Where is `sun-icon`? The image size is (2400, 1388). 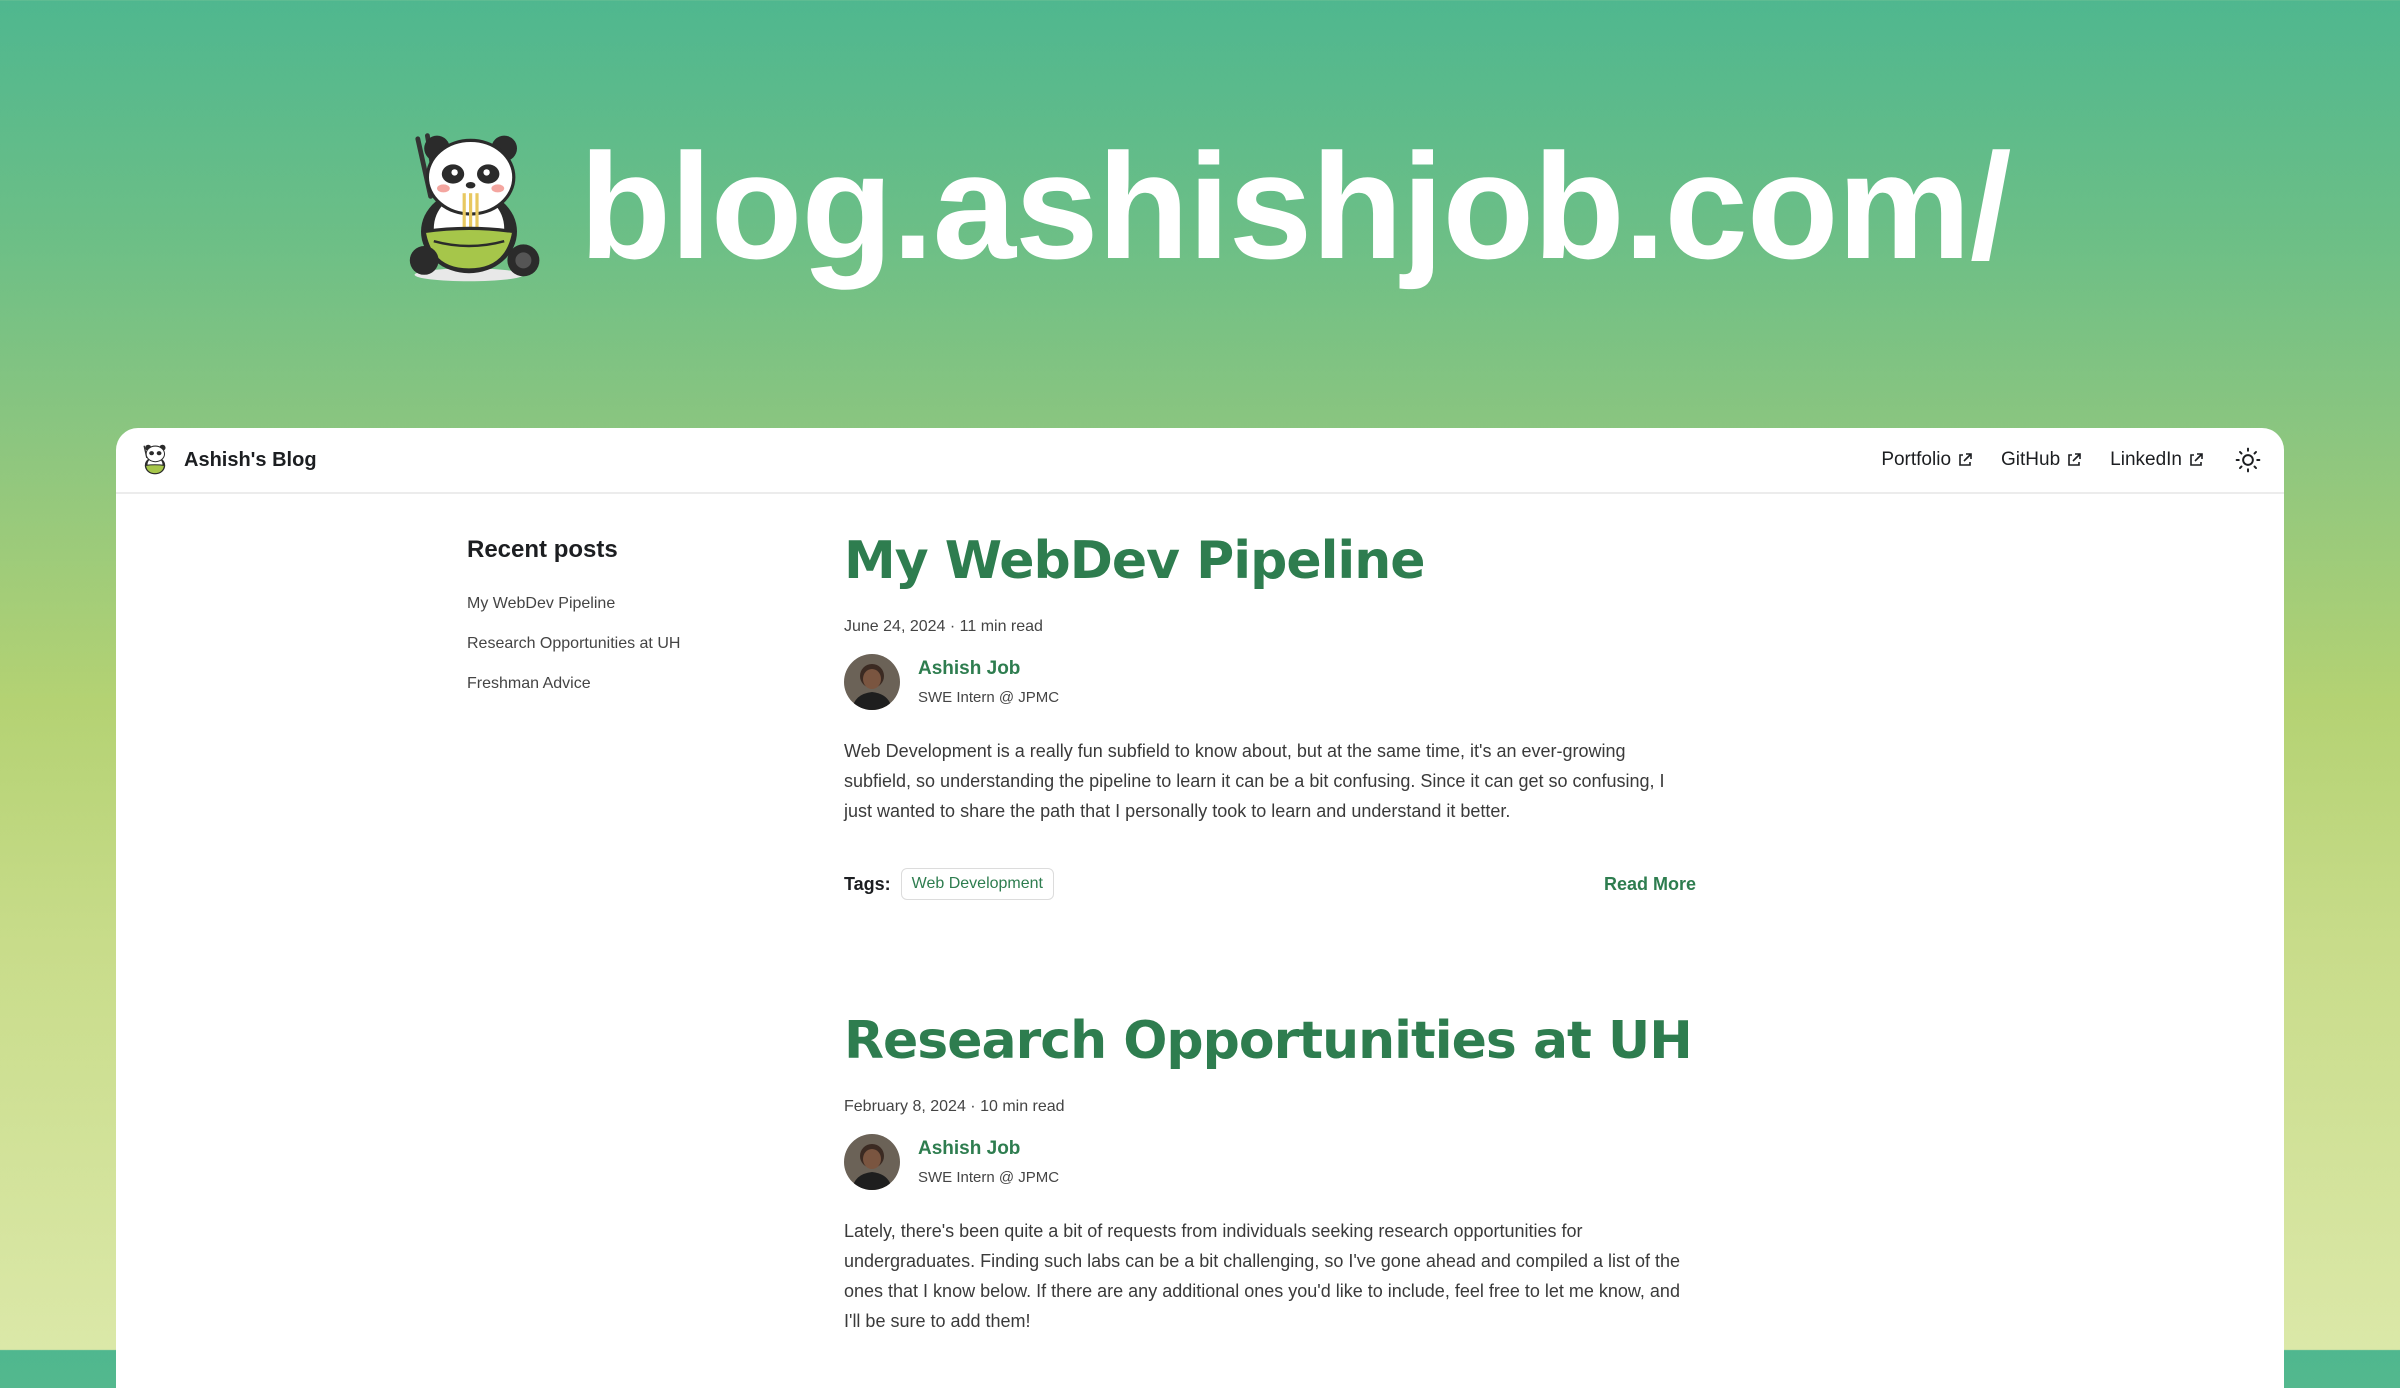 sun-icon is located at coordinates (2248, 460).